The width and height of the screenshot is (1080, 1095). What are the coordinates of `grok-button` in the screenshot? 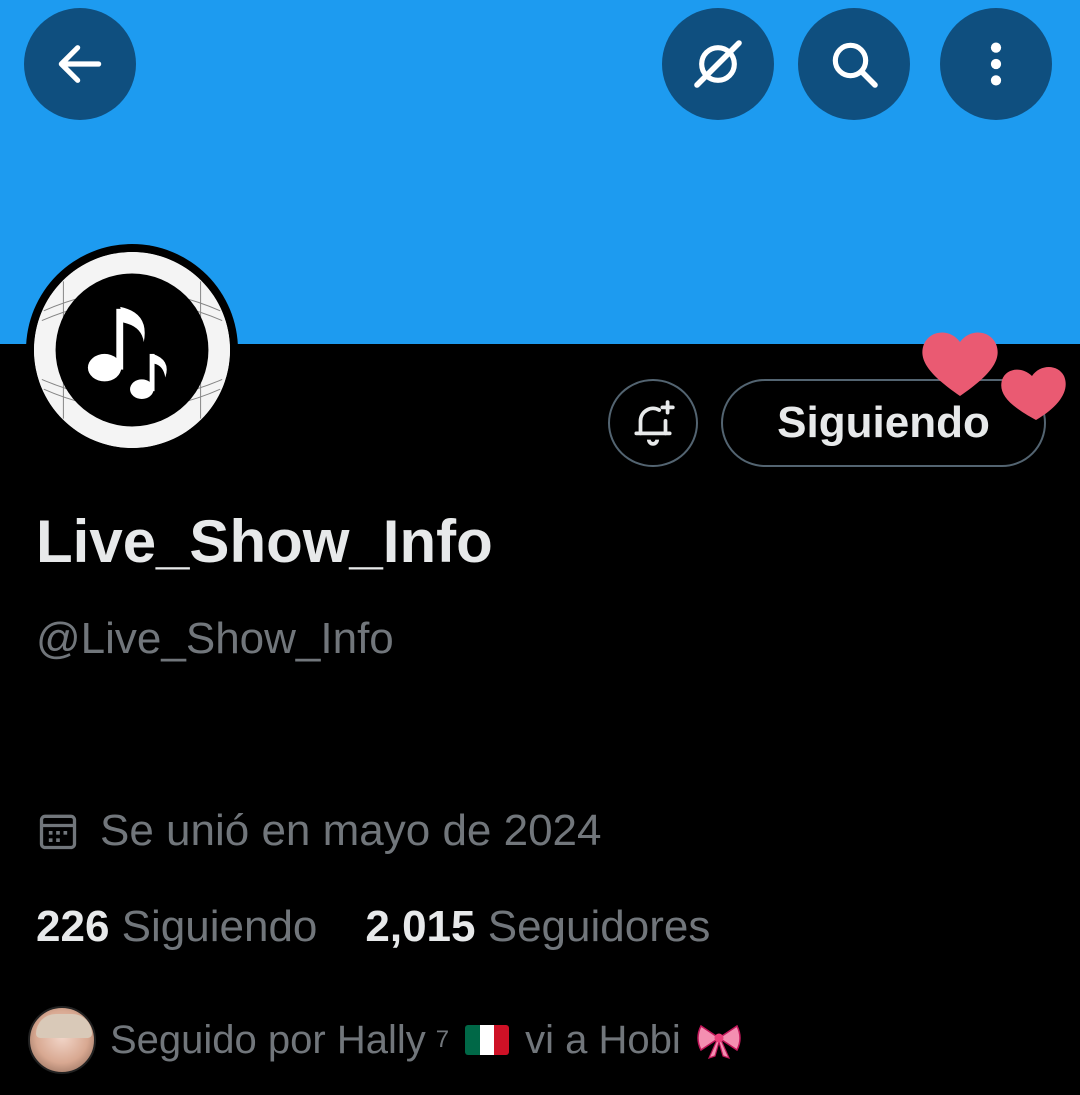 It's located at (718, 64).